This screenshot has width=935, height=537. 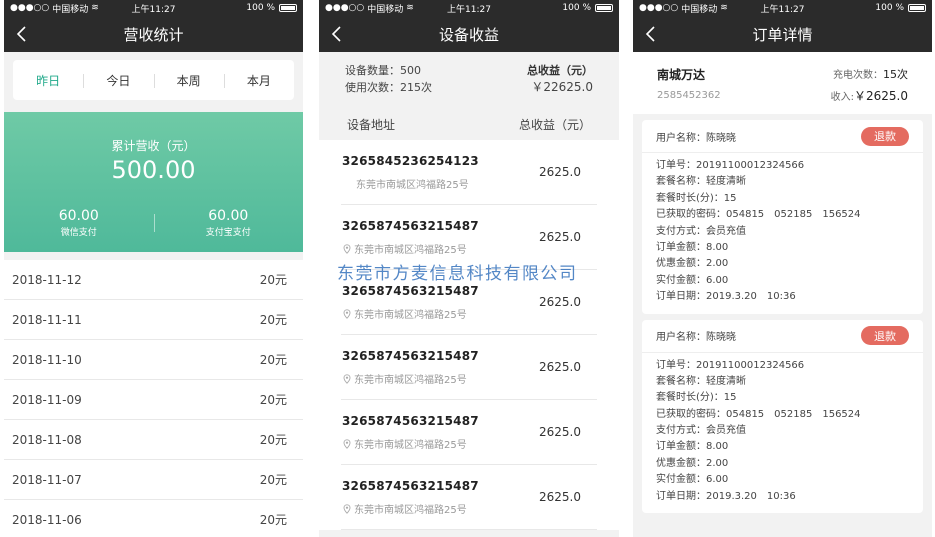 What do you see at coordinates (730, 365) in the screenshot?
I see `order-field: 订单号：20191100012324566` at bounding box center [730, 365].